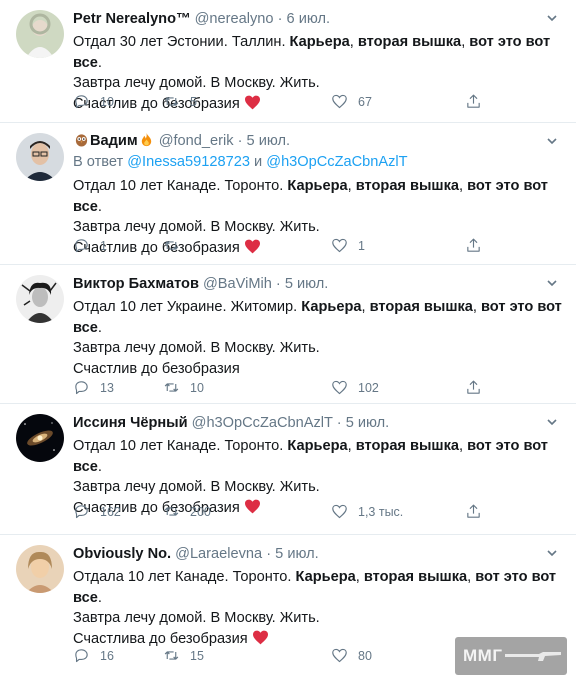  I want to click on mention-link: @h3OpCcZaCbnAzlT, so click(336, 162).